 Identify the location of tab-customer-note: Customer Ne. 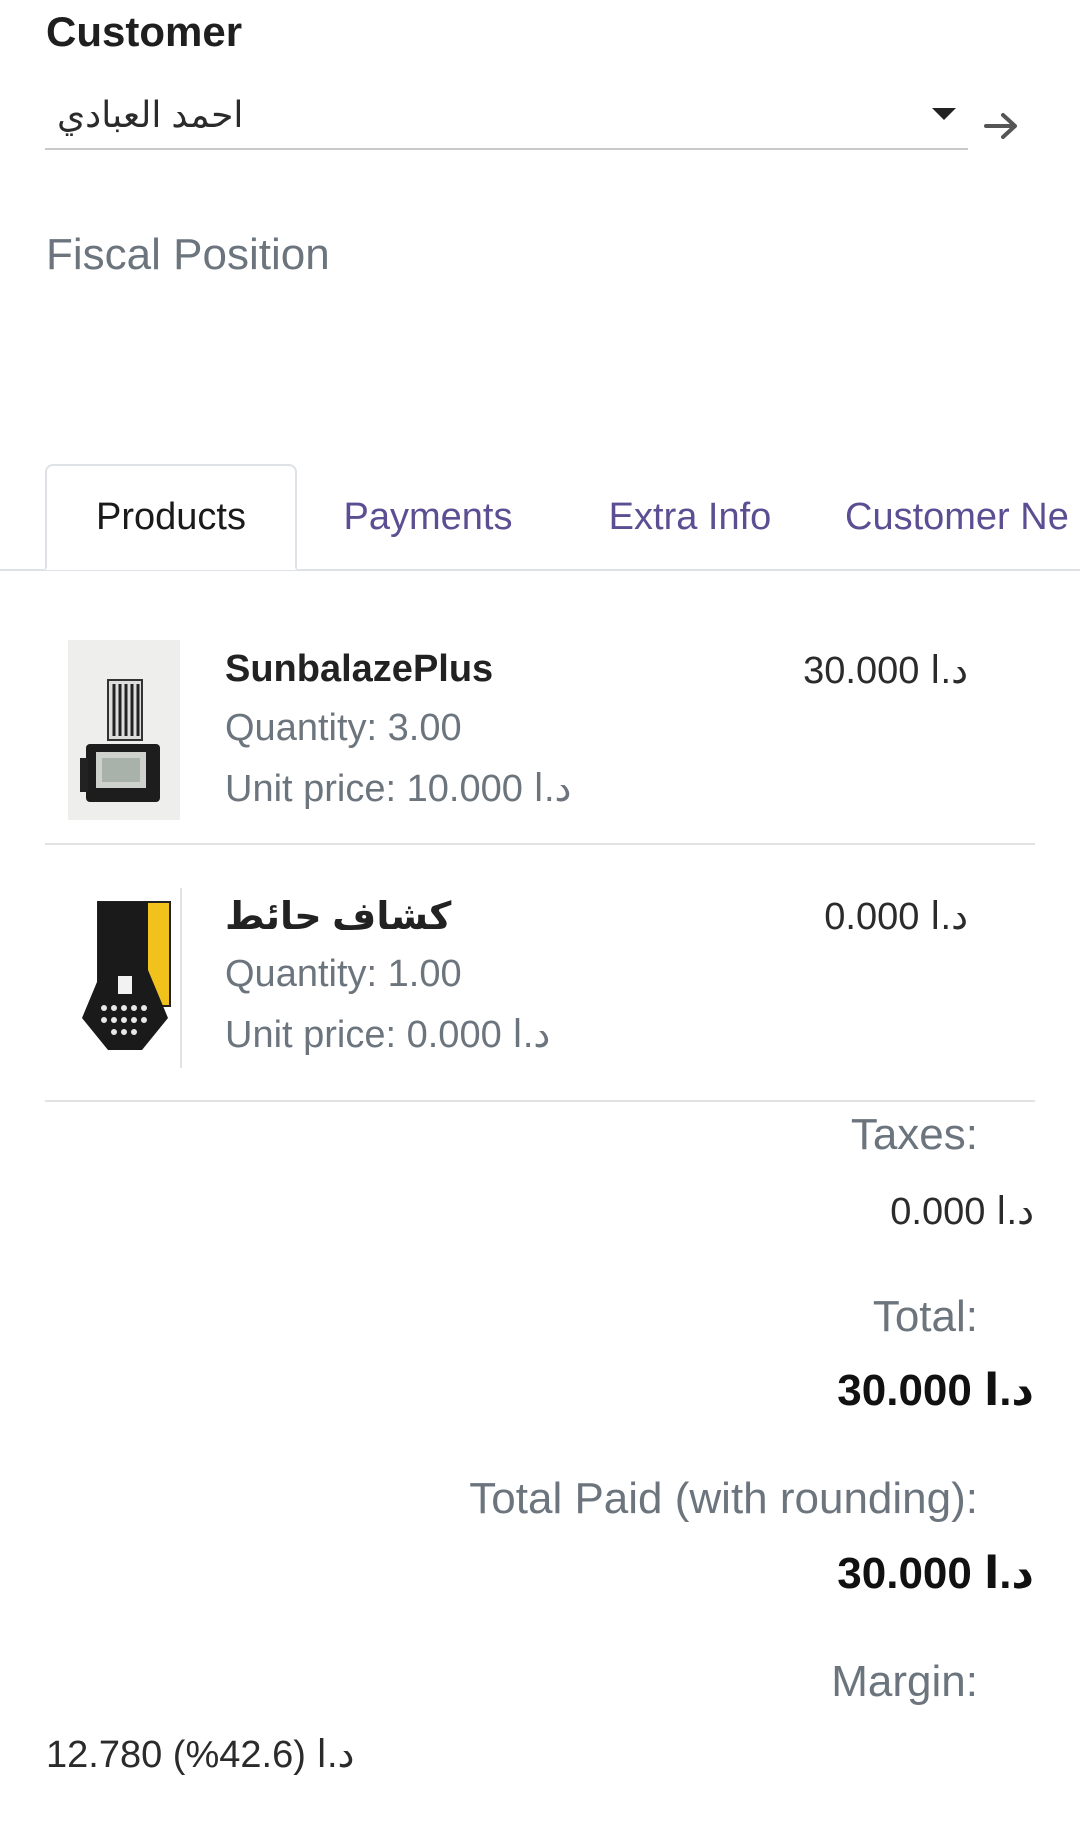
(957, 517).